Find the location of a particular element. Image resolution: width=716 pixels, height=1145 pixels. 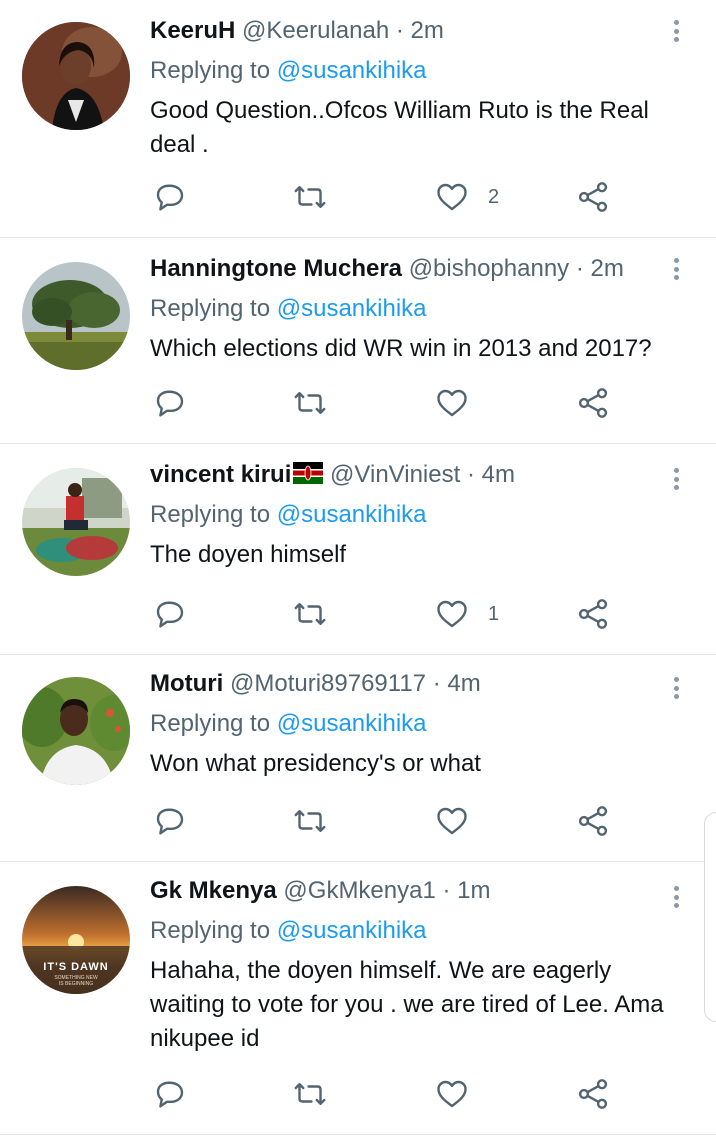

avatar-image: IT'S DAWN SOMETHING NEW IS BEGINNING is located at coordinates (76, 940).